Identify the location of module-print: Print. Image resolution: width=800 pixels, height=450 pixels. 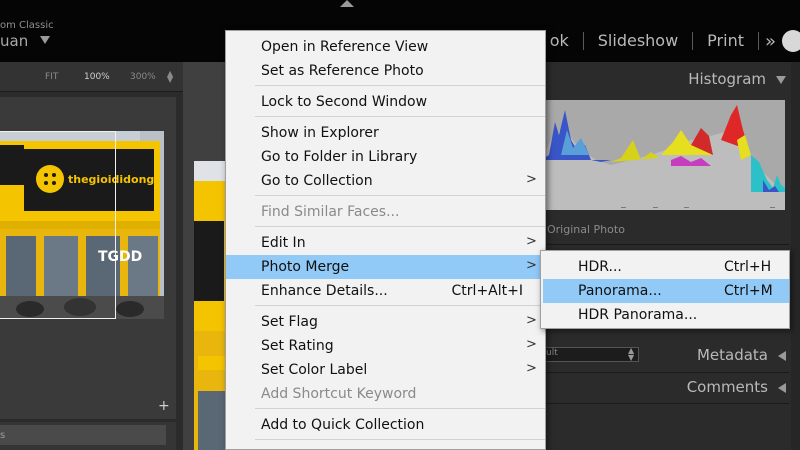
(725, 41).